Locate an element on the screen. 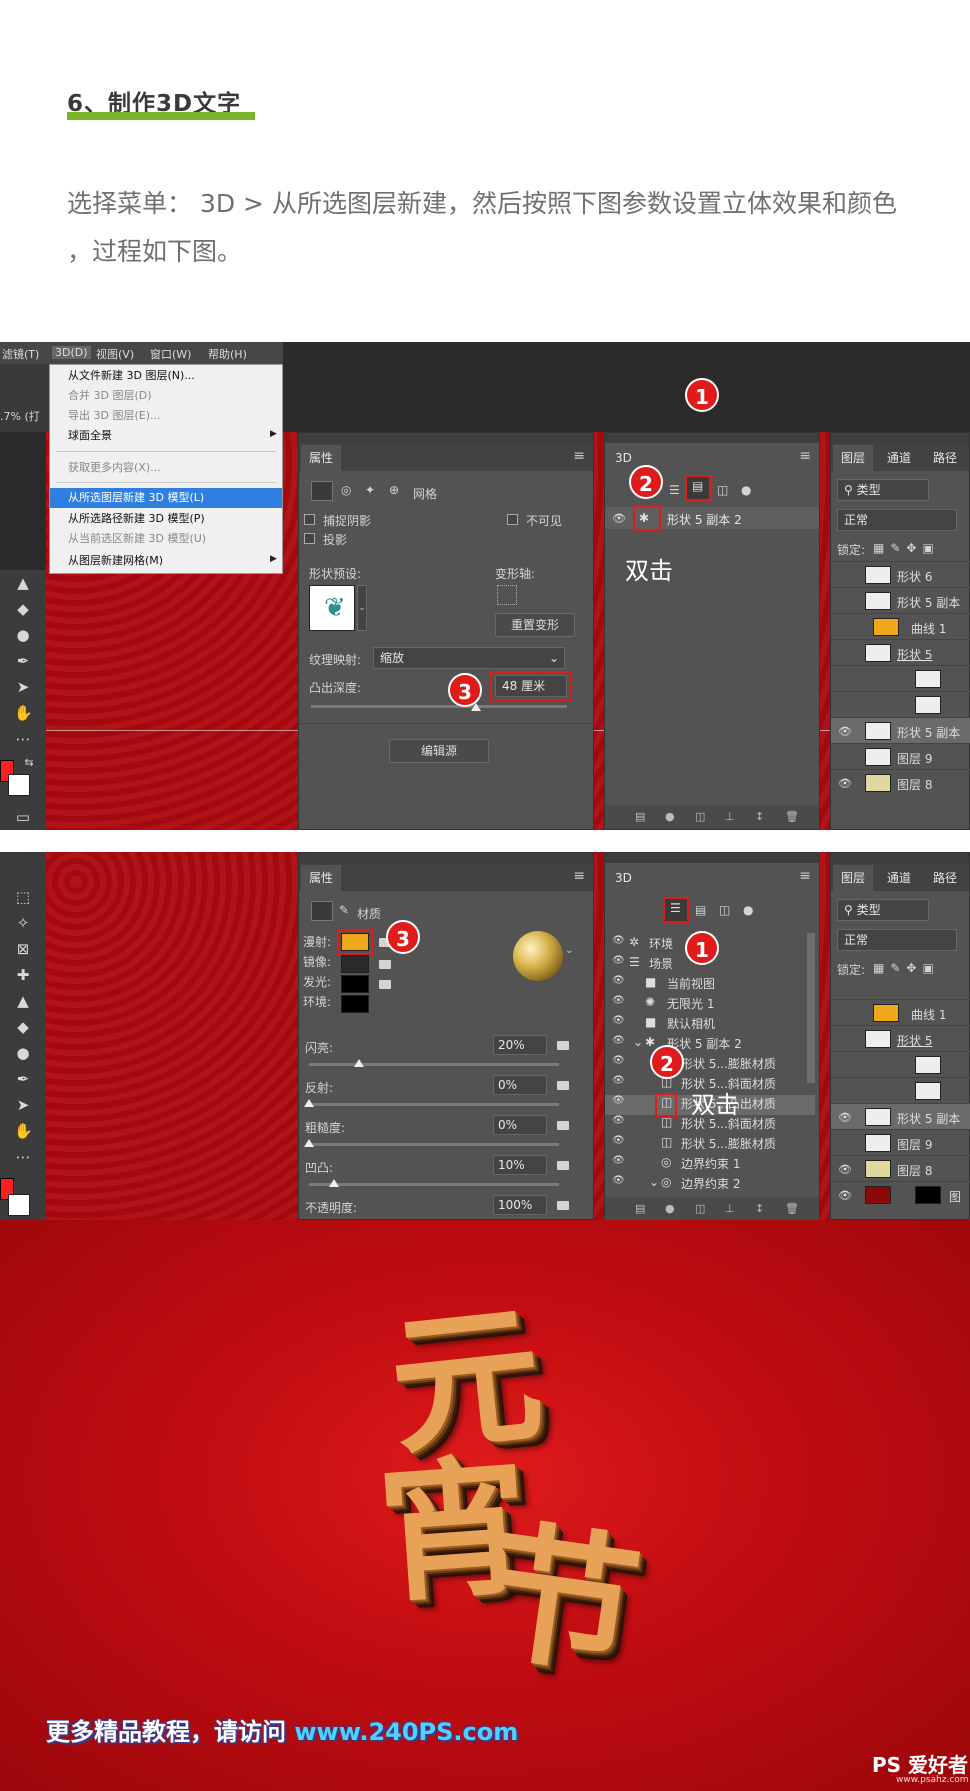 This screenshot has width=970, height=1791. background-color-swatch is located at coordinates (19, 785).